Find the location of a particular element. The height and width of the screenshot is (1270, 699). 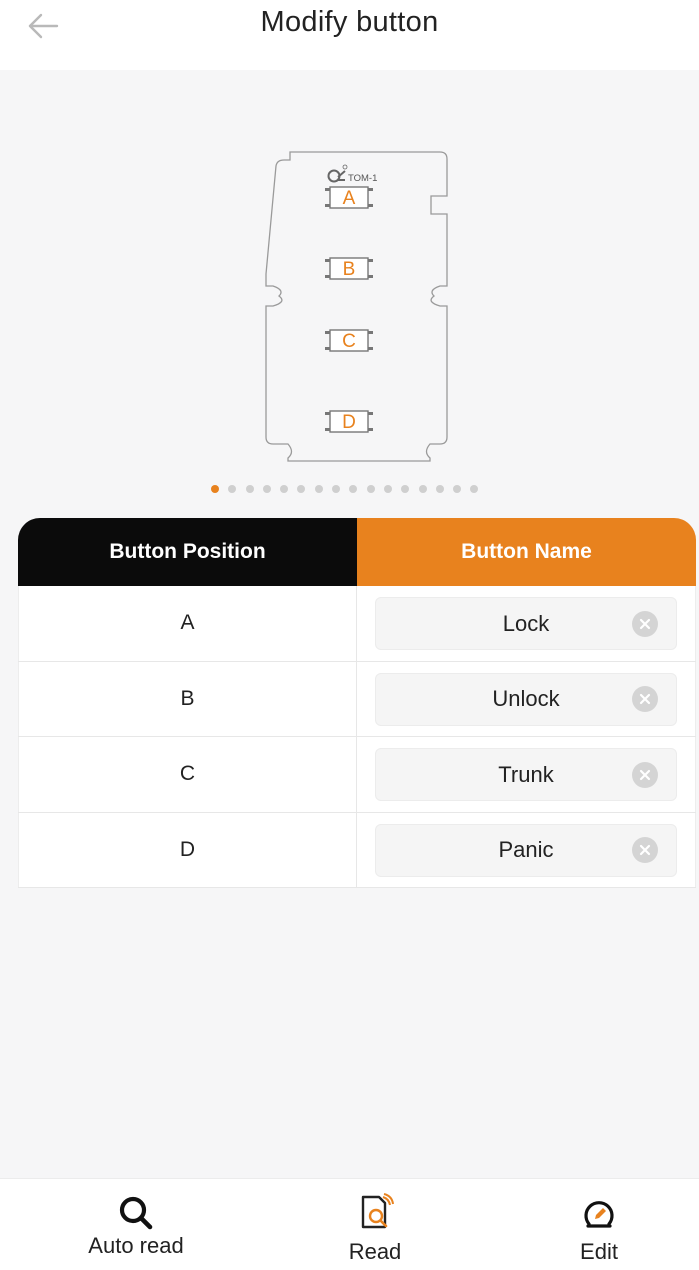

column-header-position: Button Position is located at coordinates (187, 552).